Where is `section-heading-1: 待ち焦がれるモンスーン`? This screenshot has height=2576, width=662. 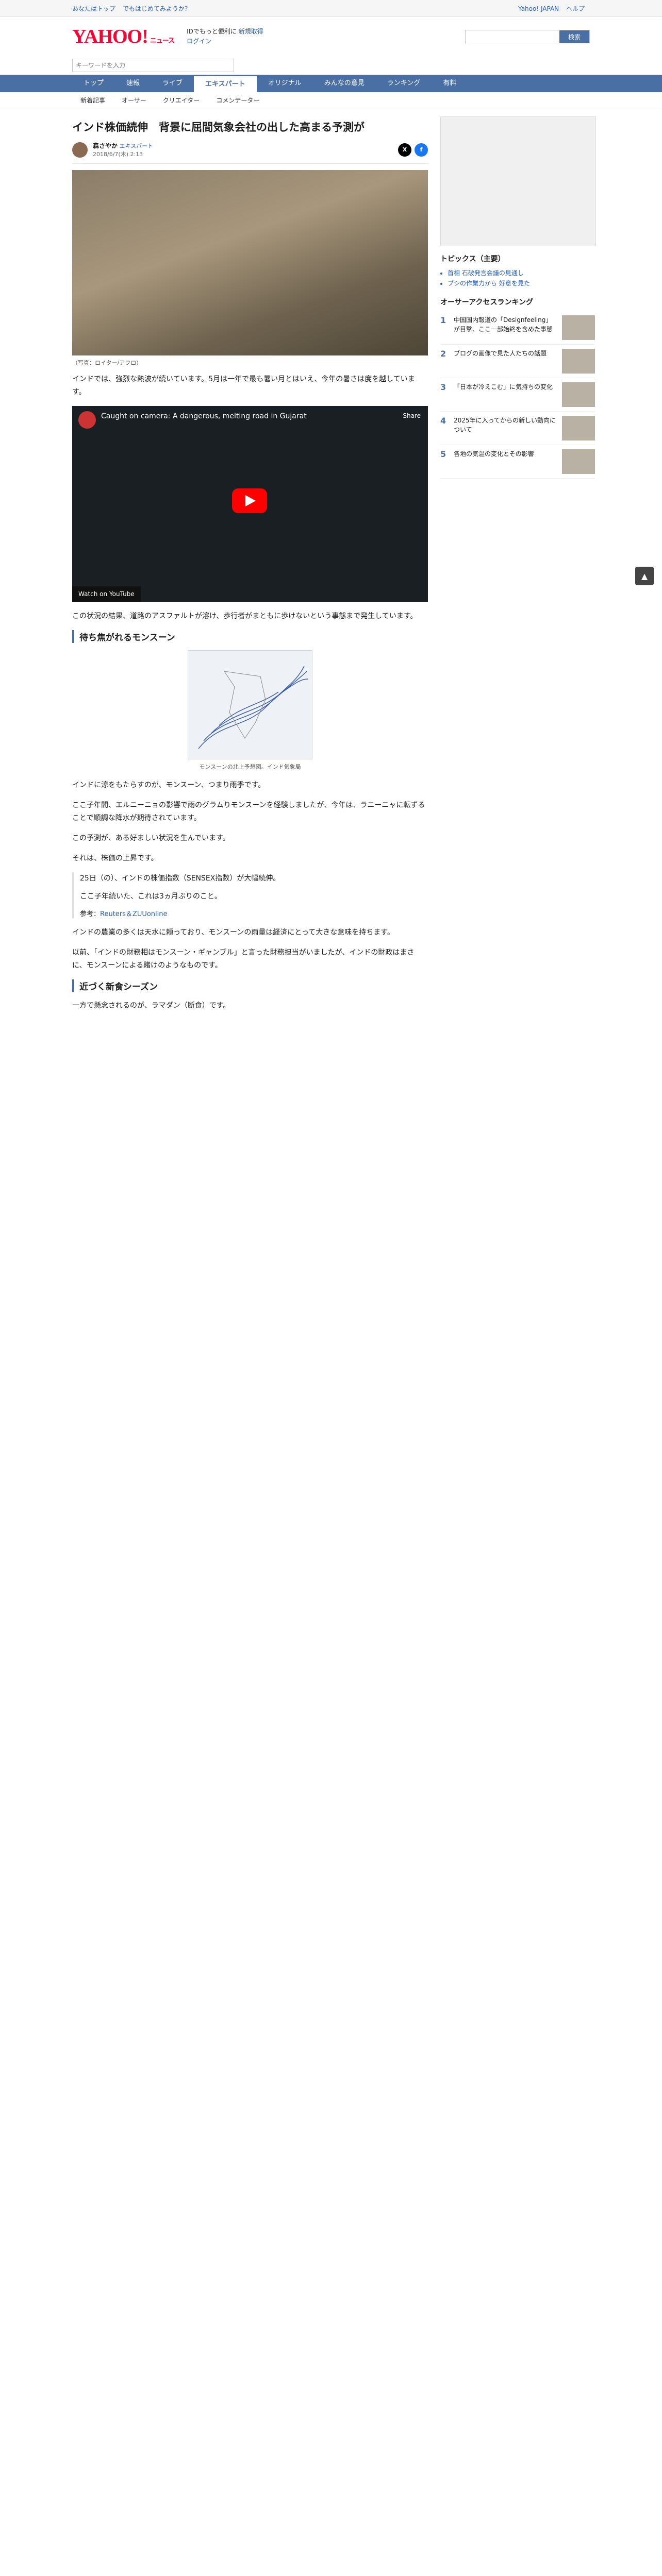
section-heading-1: 待ち焦がれるモンスーン is located at coordinates (250, 636).